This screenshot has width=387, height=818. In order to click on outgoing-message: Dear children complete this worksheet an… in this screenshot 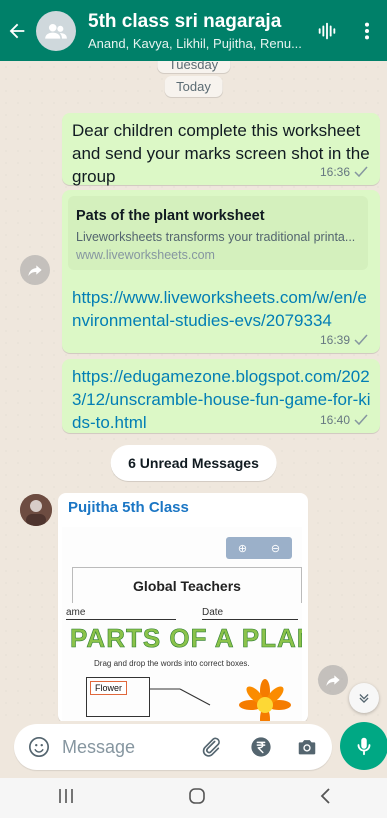, I will do `click(221, 149)`.